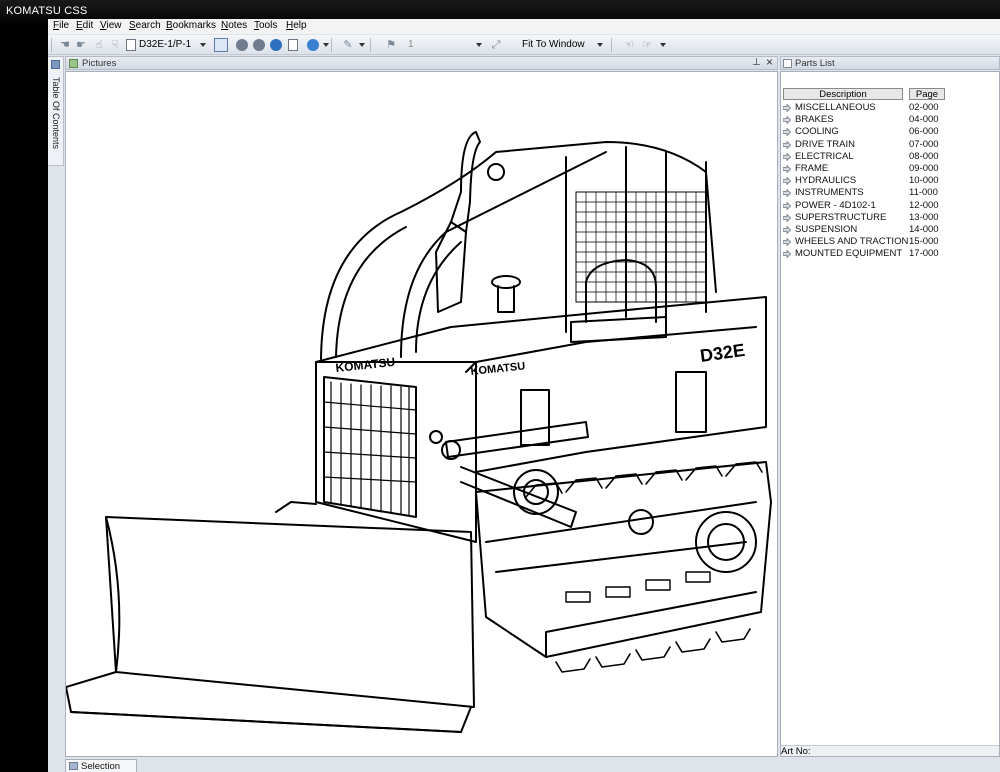 This screenshot has width=1000, height=772. Describe the element at coordinates (61, 25) in the screenshot. I see `menu-file: File` at that location.